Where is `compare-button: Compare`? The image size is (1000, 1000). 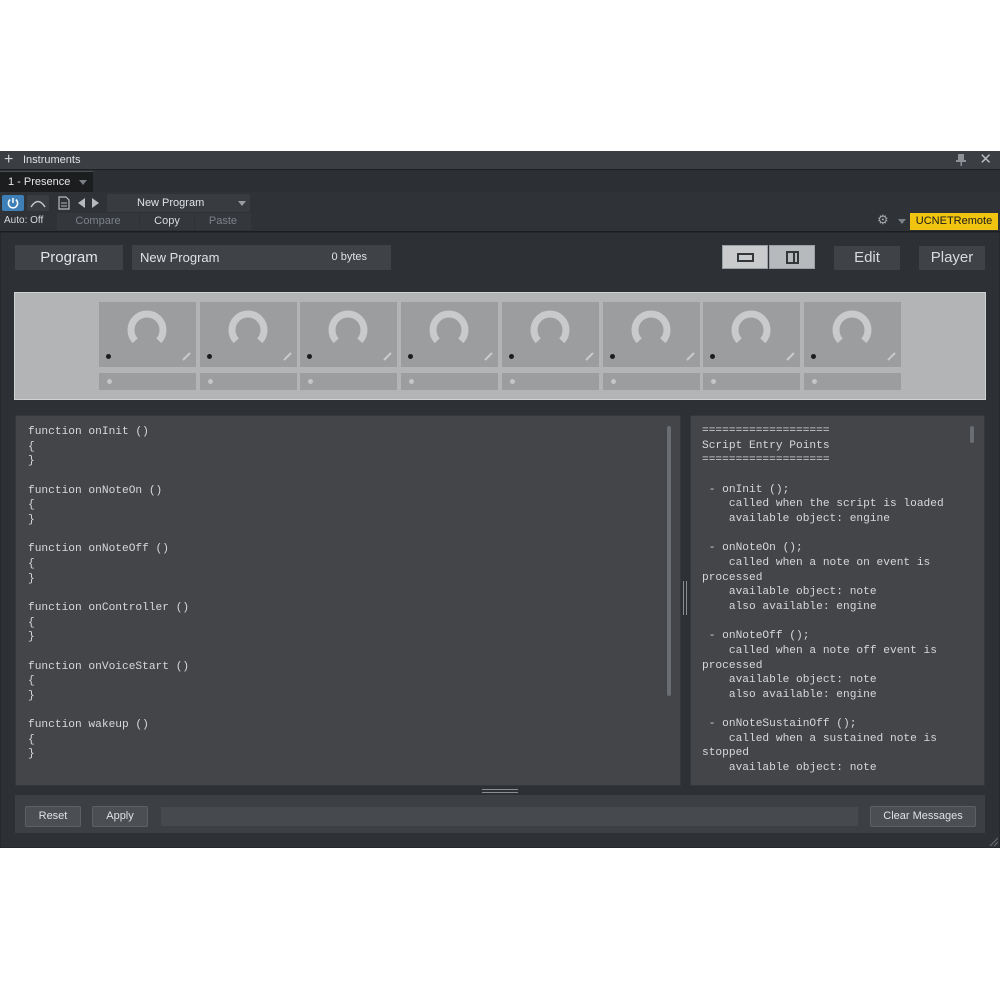
compare-button: Compare is located at coordinates (98, 221).